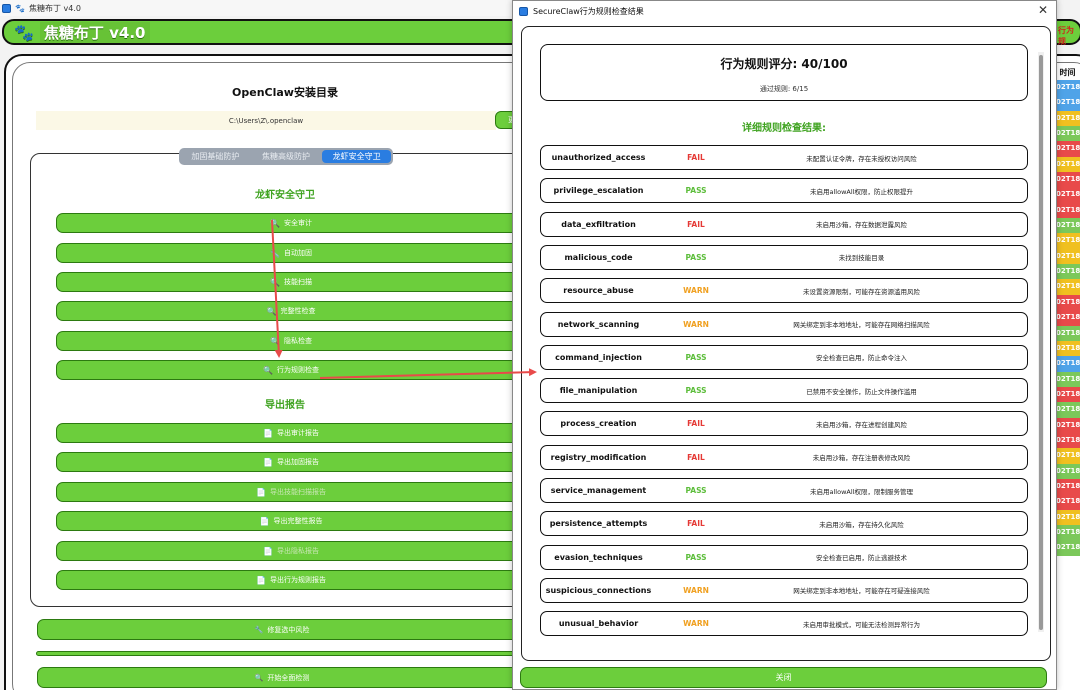 This screenshot has width=1080, height=690. Describe the element at coordinates (1043, 10) in the screenshot. I see `close-icon: ✕` at that location.